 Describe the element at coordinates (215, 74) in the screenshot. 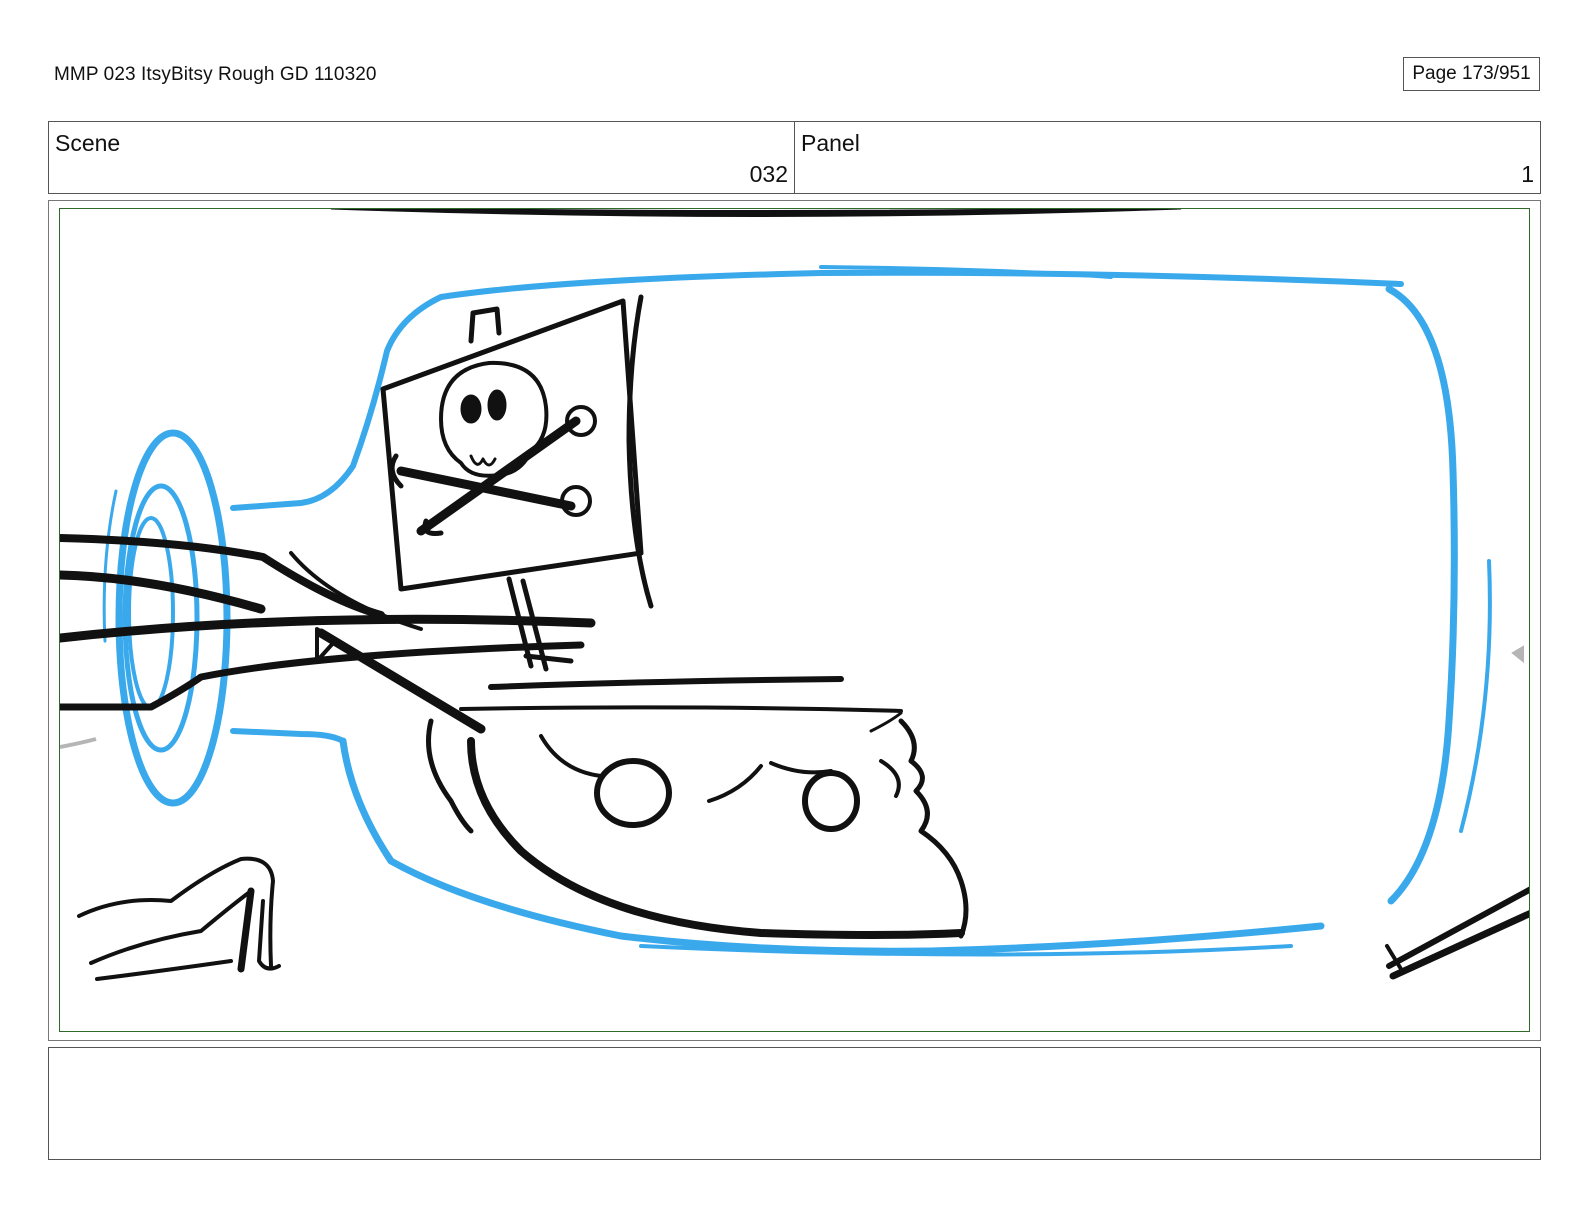

I see `document-title: MMP 023 ItsyBitsy Rough GD 110320` at that location.